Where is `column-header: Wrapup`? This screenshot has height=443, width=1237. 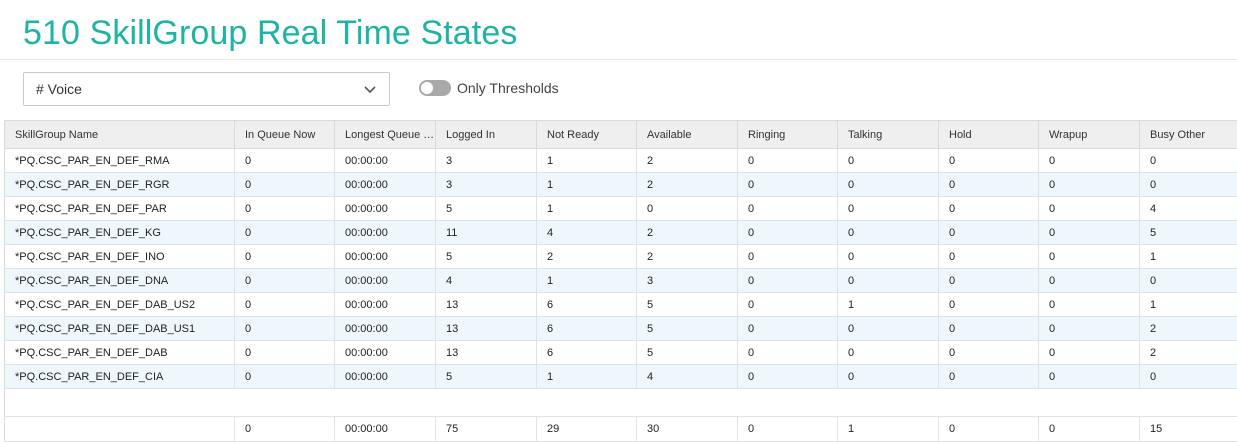
column-header: Wrapup is located at coordinates (1089, 134).